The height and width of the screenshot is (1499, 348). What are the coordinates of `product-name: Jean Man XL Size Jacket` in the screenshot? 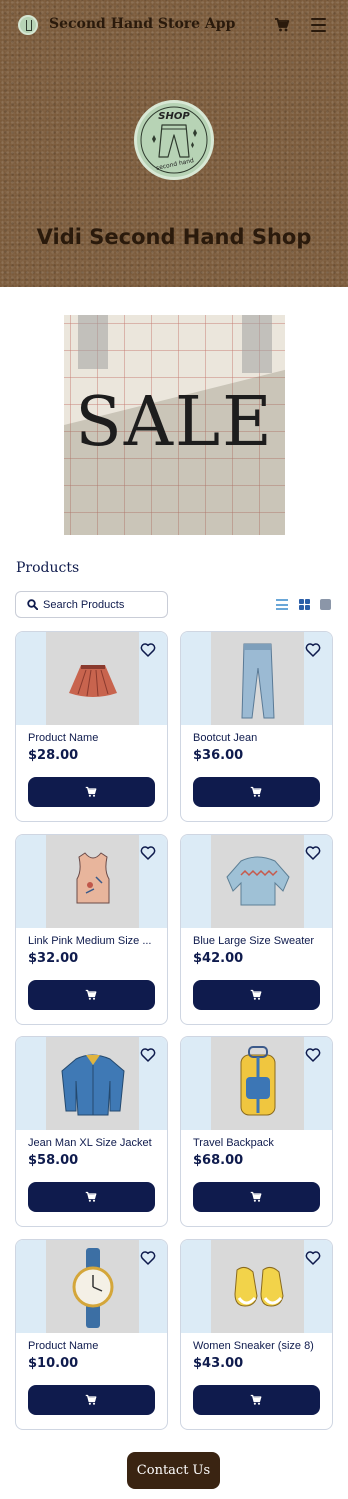 It's located at (92, 1143).